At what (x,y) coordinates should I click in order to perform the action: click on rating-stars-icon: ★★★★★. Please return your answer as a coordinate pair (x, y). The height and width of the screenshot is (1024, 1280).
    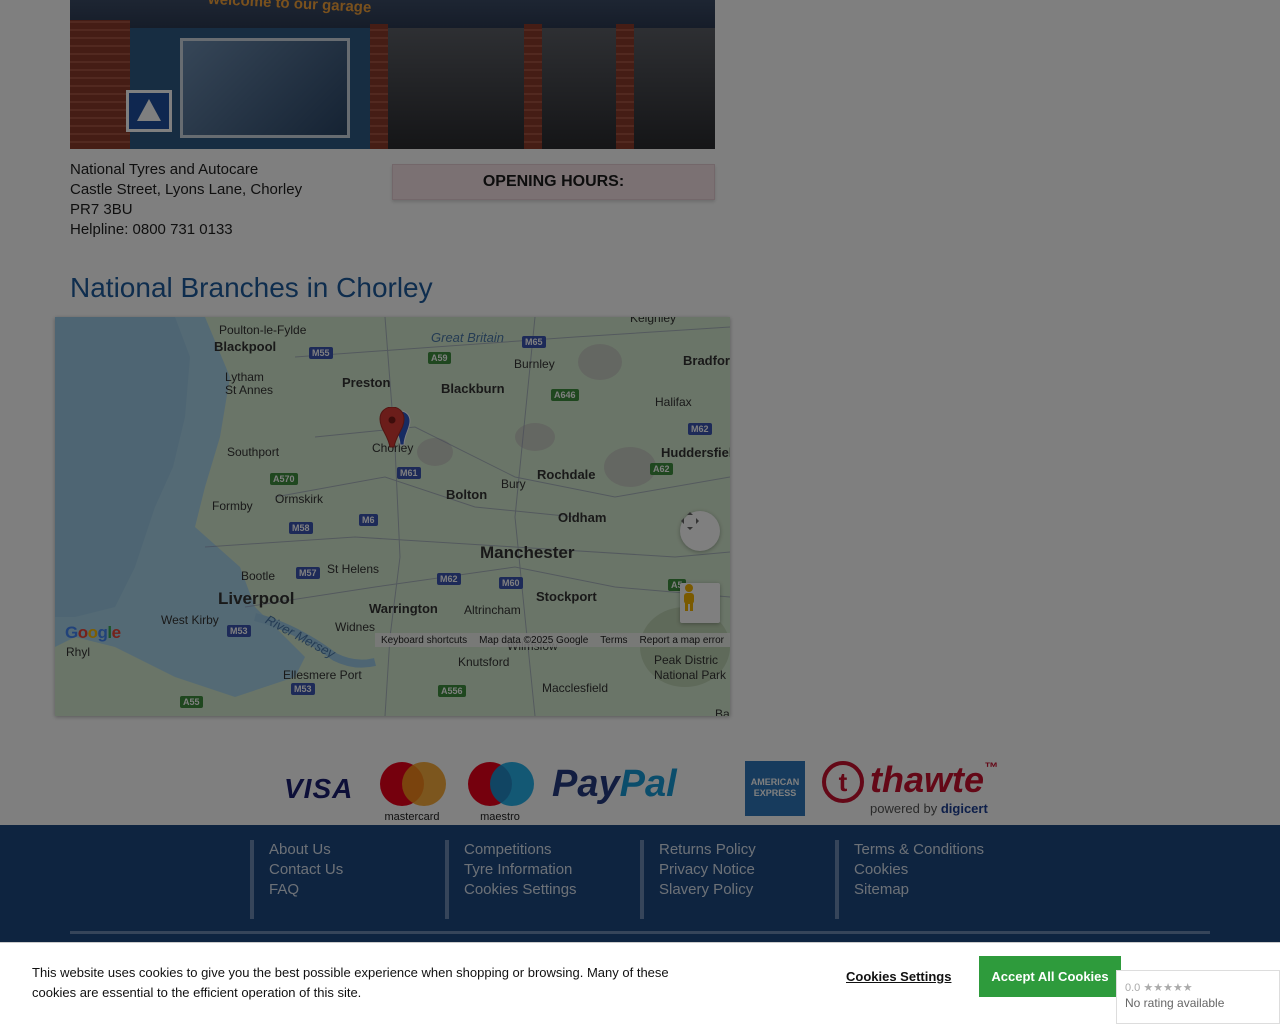
    Looking at the image, I should click on (1168, 988).